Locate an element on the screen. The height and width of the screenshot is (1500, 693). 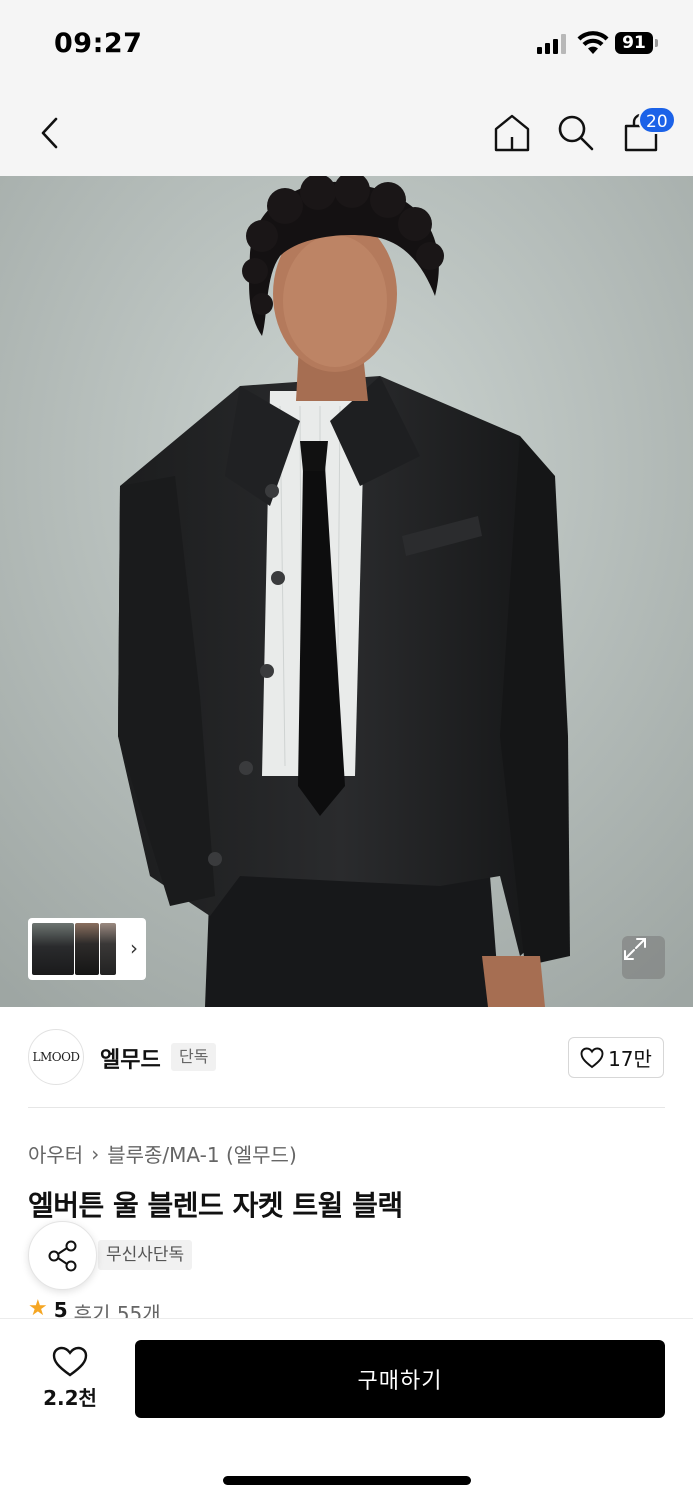
battery-level: 91 is located at coordinates (634, 43).